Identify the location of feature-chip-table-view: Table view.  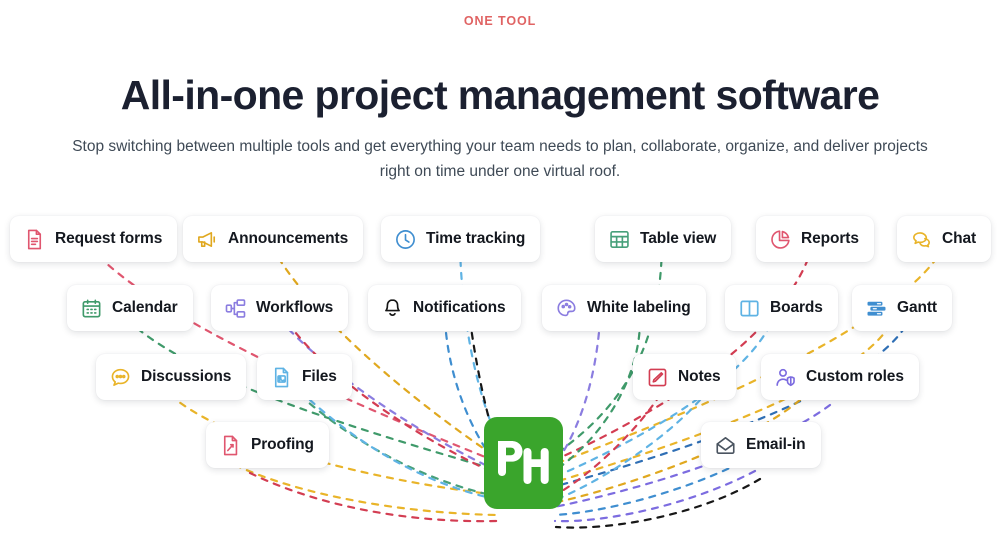
(663, 239).